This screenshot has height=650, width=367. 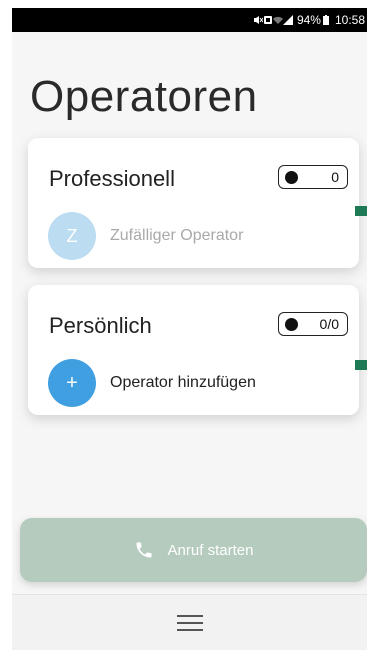 I want to click on menu-icon, so click(x=189, y=623).